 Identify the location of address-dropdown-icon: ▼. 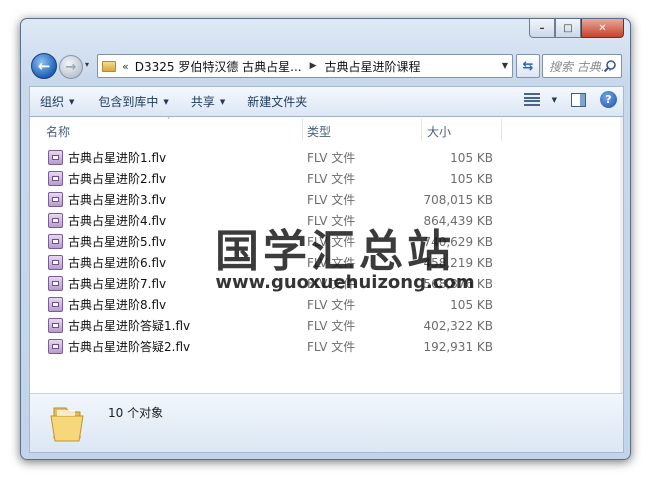
(505, 65).